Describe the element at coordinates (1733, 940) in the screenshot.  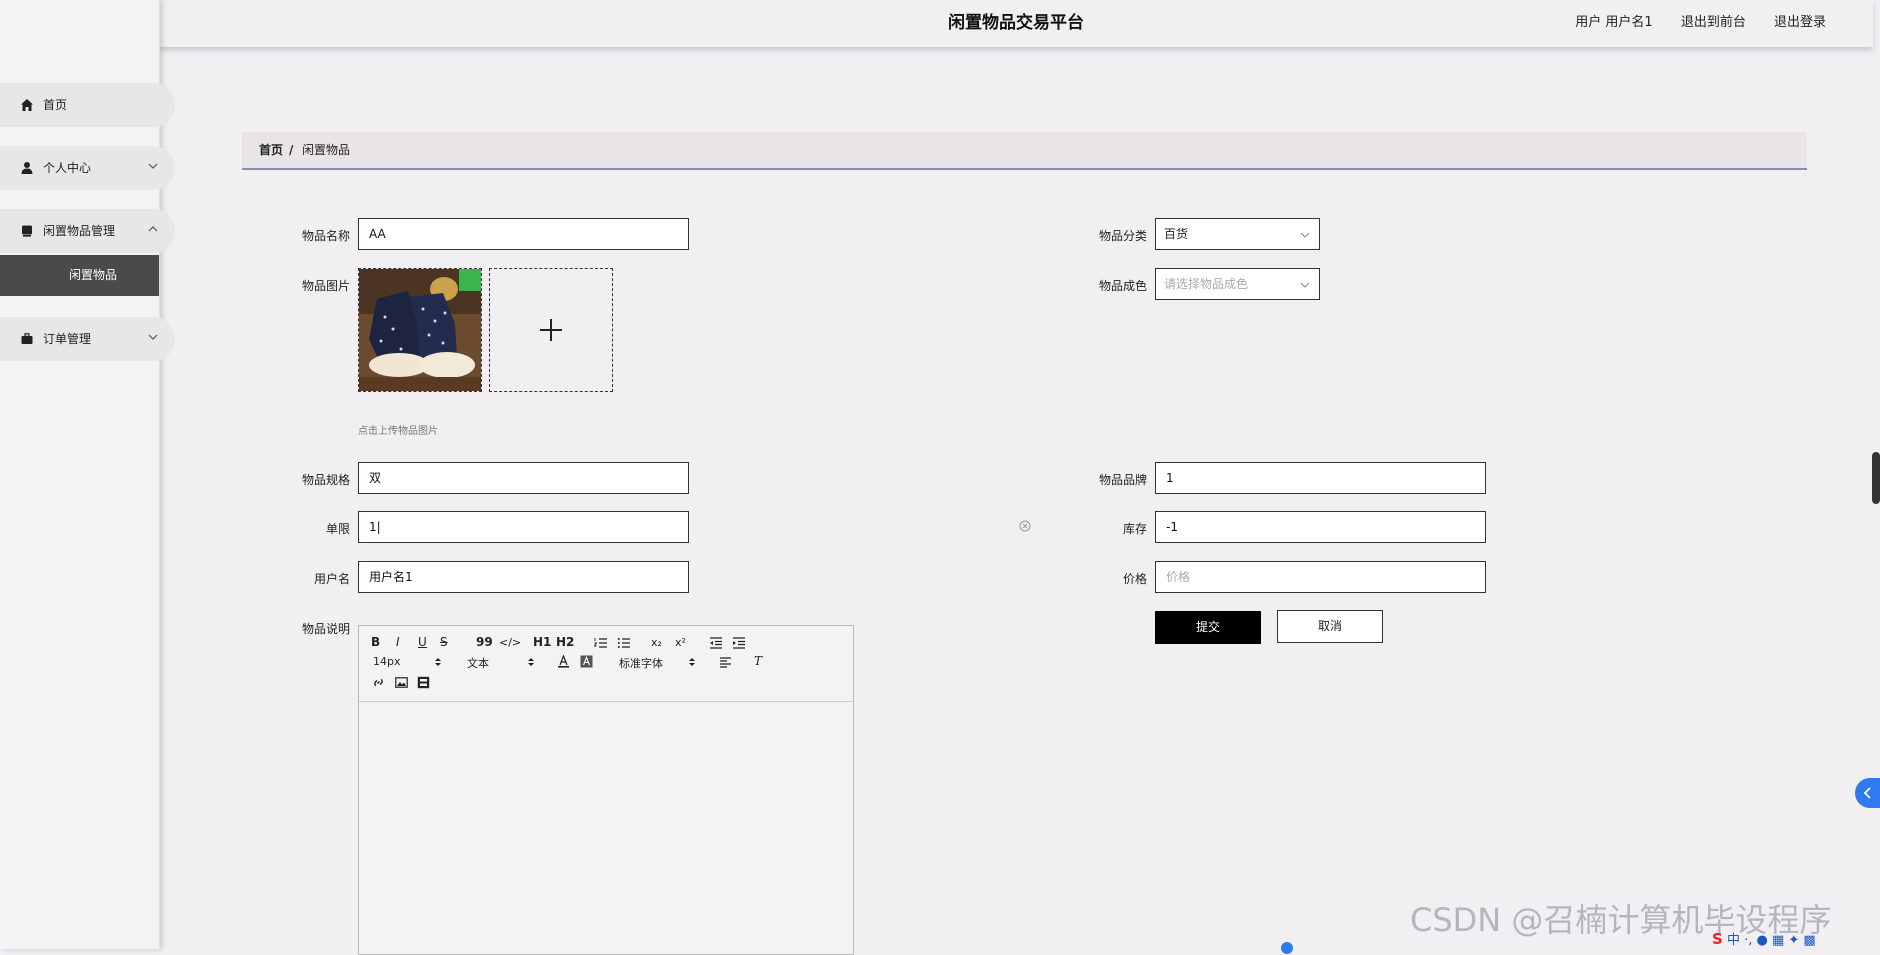
I see `ime-language: 中` at that location.